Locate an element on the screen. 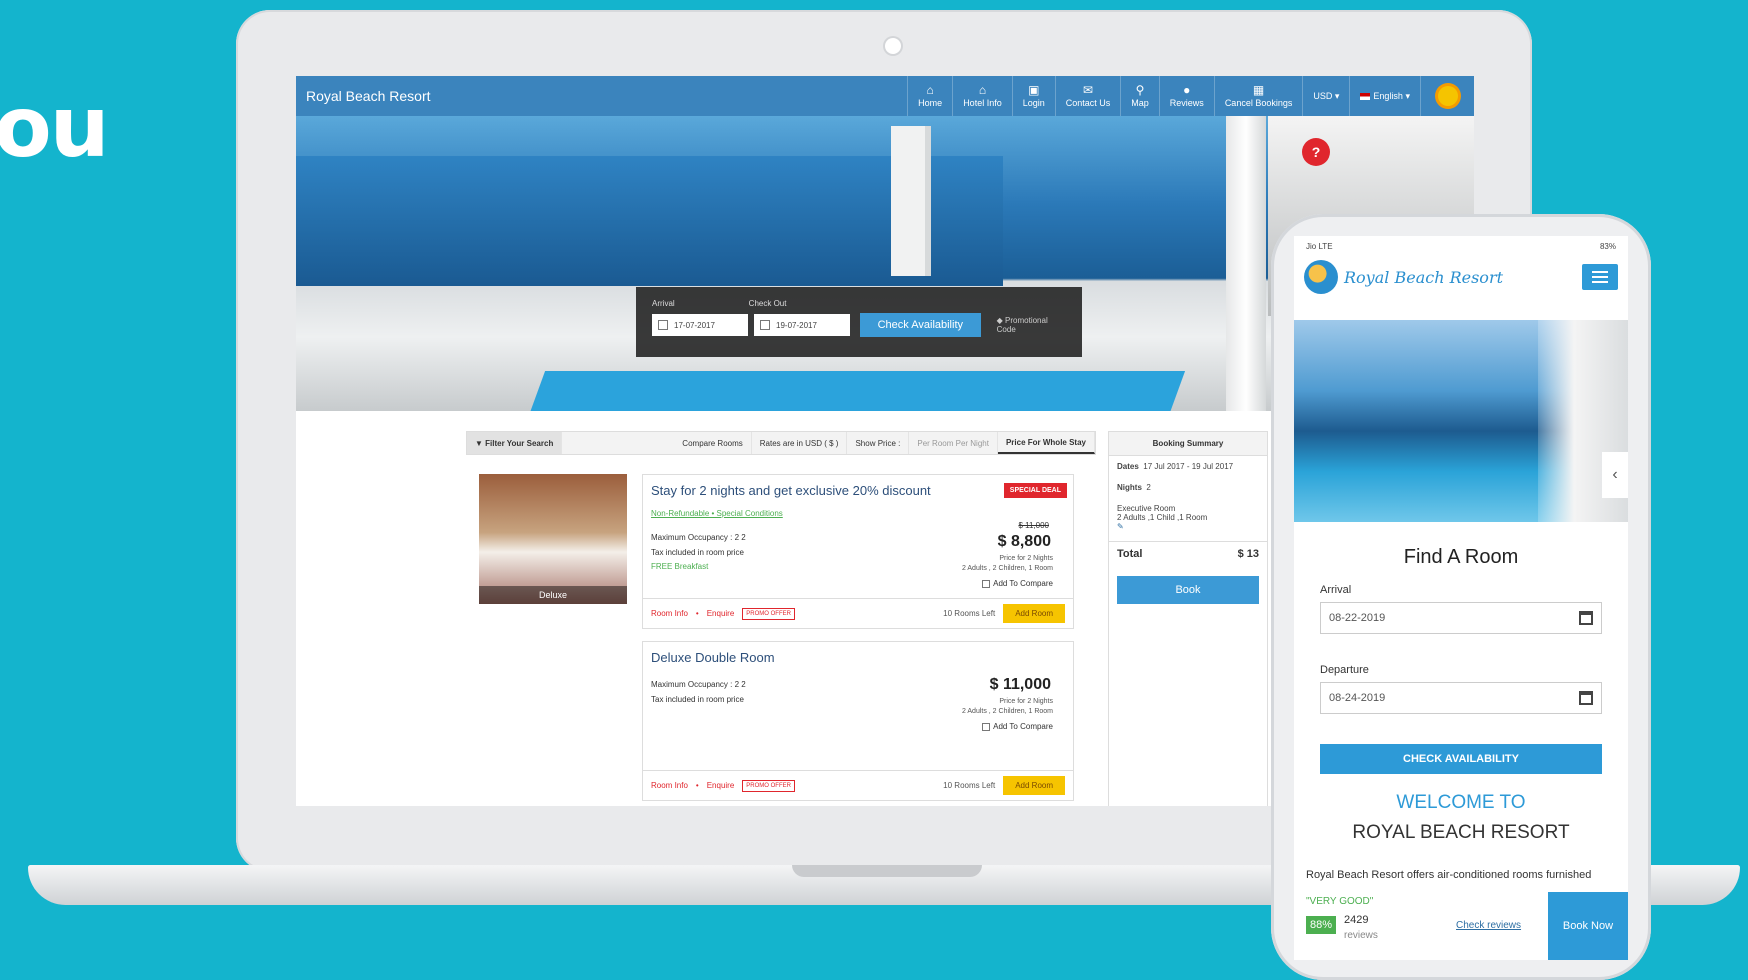  tab-per-room-per-night: Per Room Per Night is located at coordinates (953, 443).